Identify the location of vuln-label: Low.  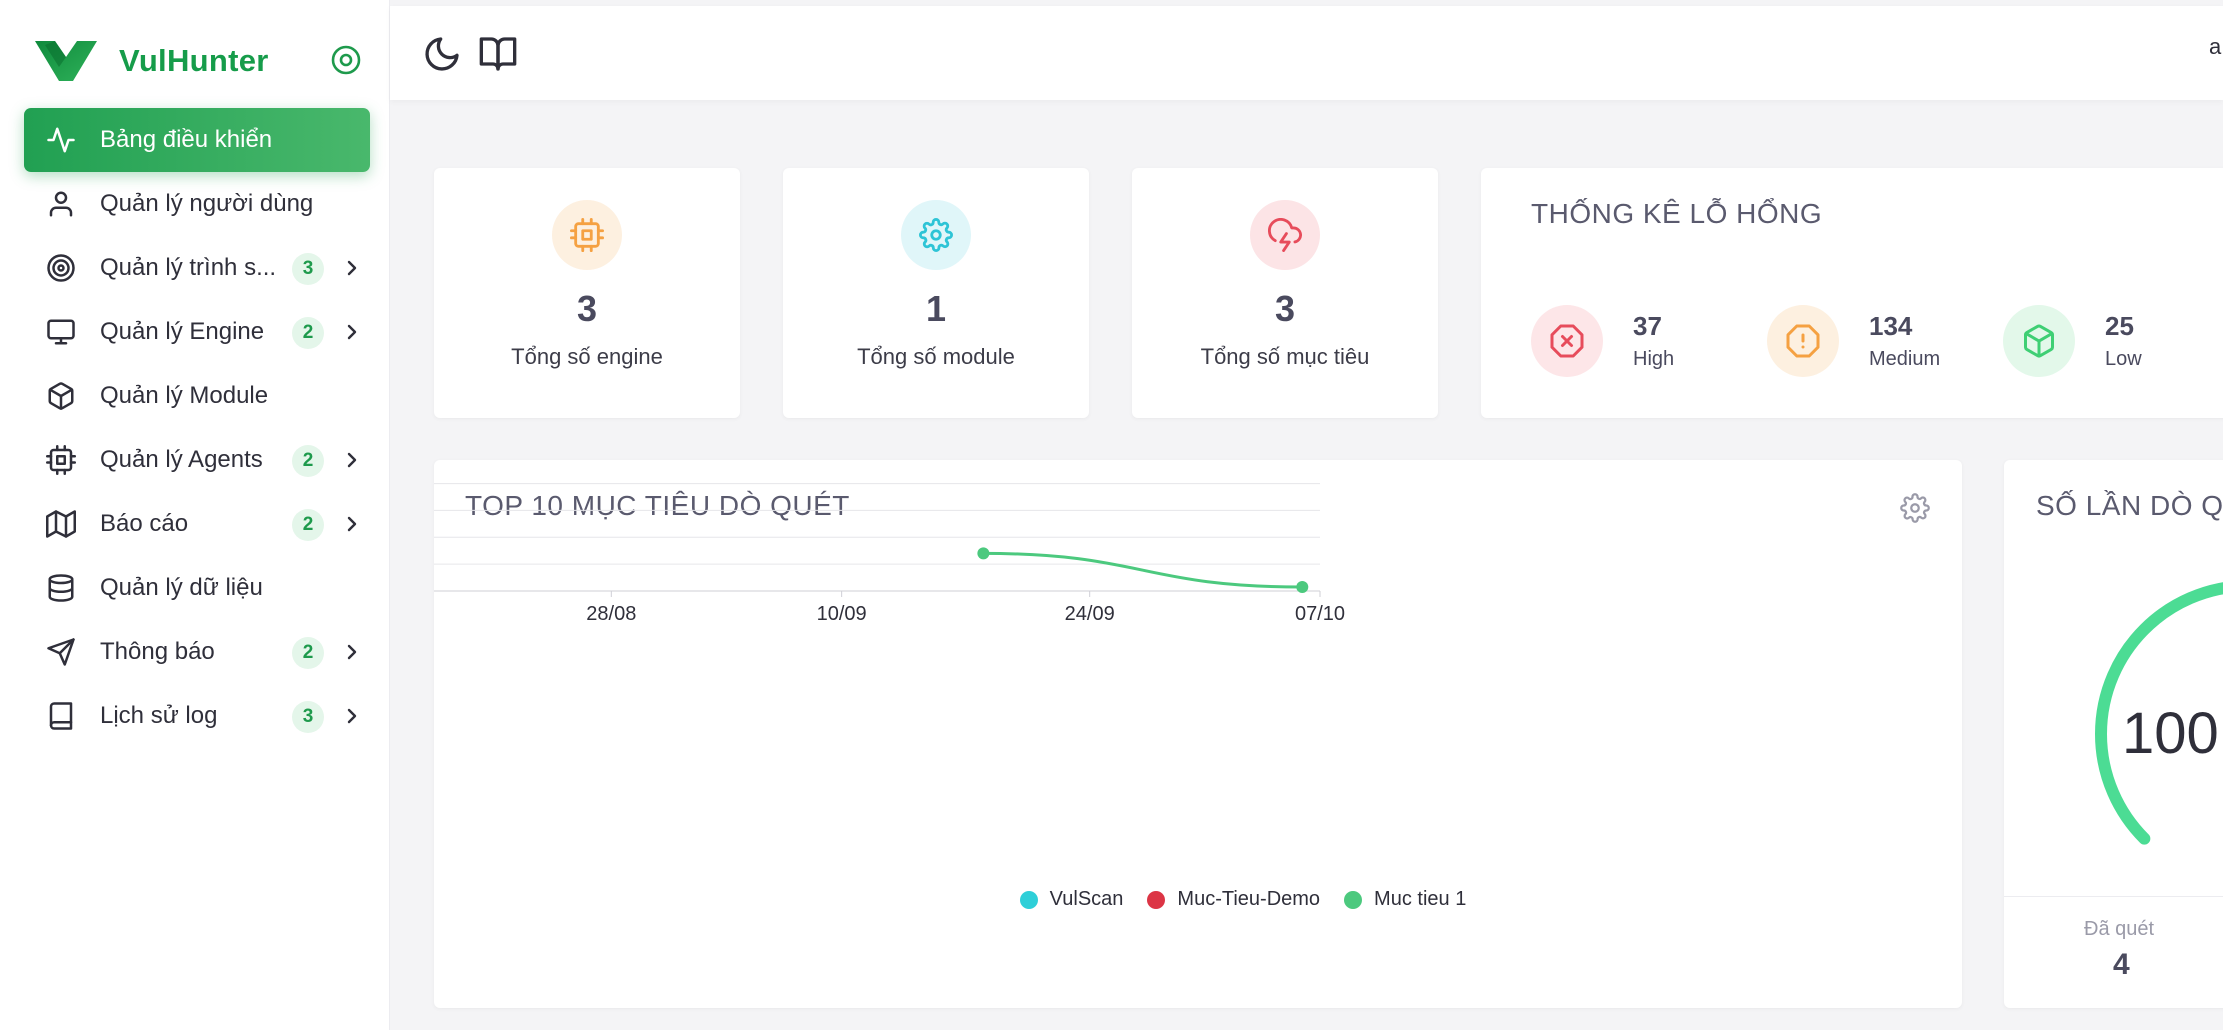
(2123, 359).